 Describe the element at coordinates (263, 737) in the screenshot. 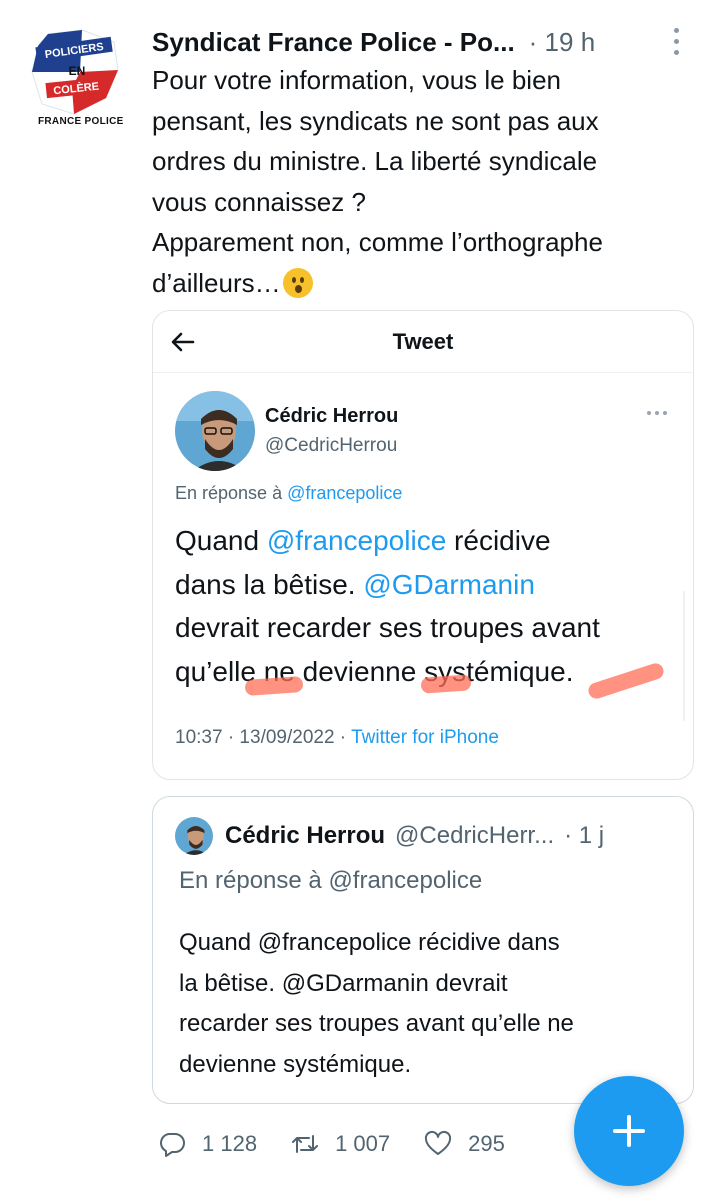

I see `time-text: 10:37 · 13/09/2022 ·` at that location.